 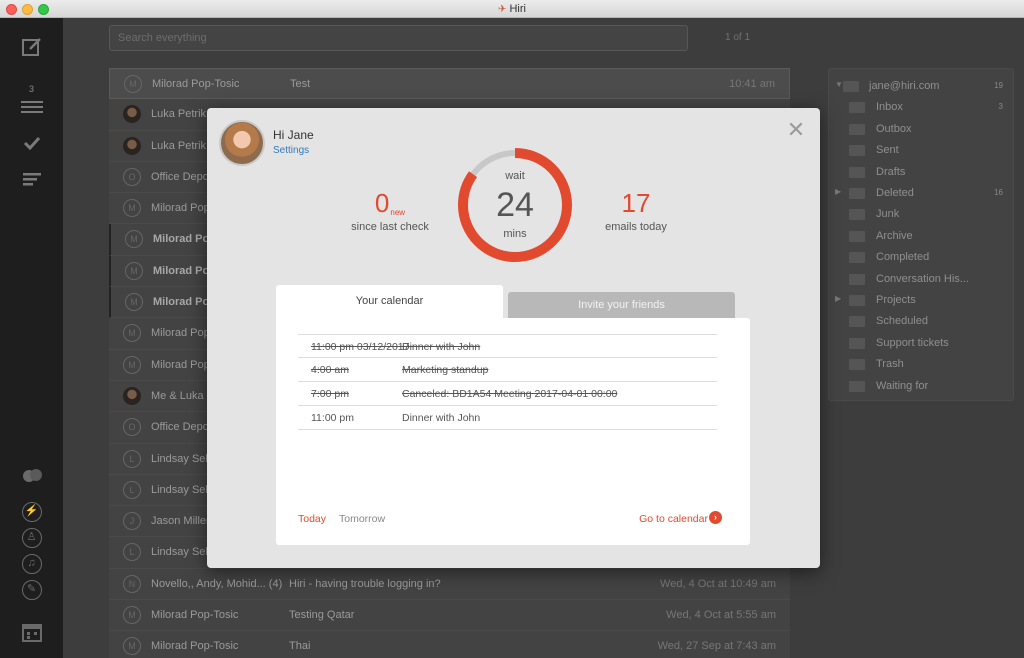 I want to click on mail-row: M Milorad Pop-Tosic Test 10:41 am, so click(x=449, y=84).